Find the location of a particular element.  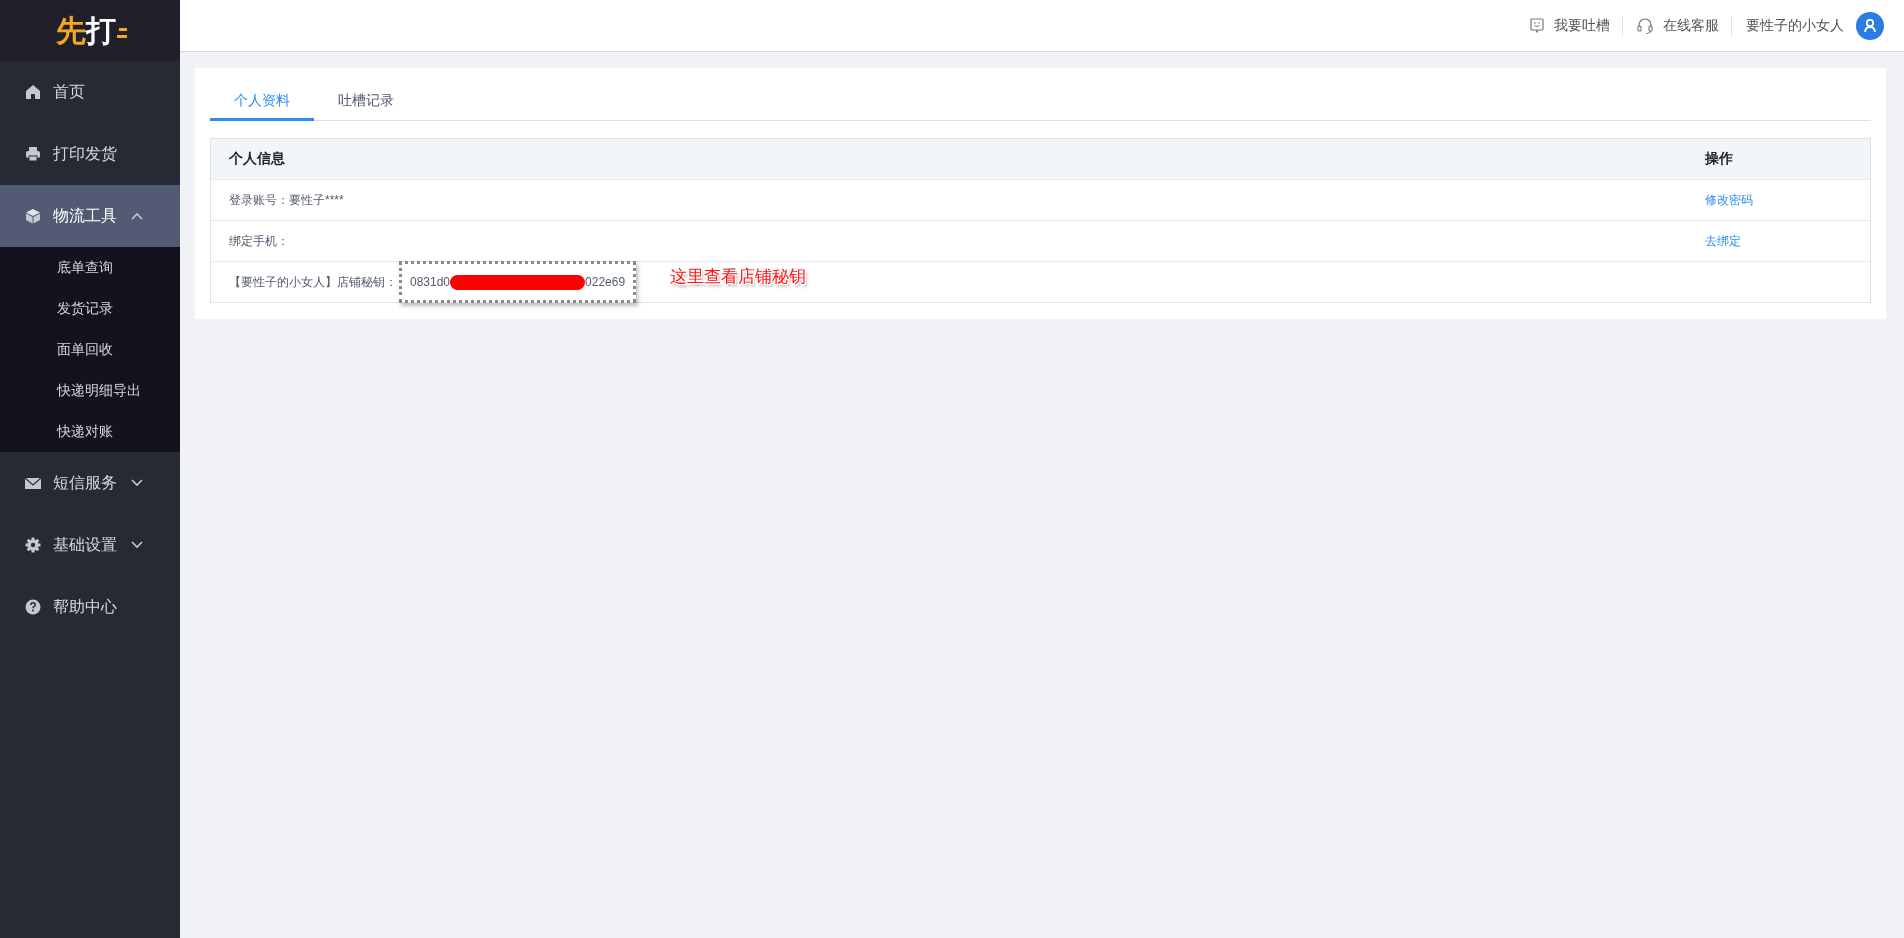

nav-item: 短信服务 is located at coordinates (90, 483).